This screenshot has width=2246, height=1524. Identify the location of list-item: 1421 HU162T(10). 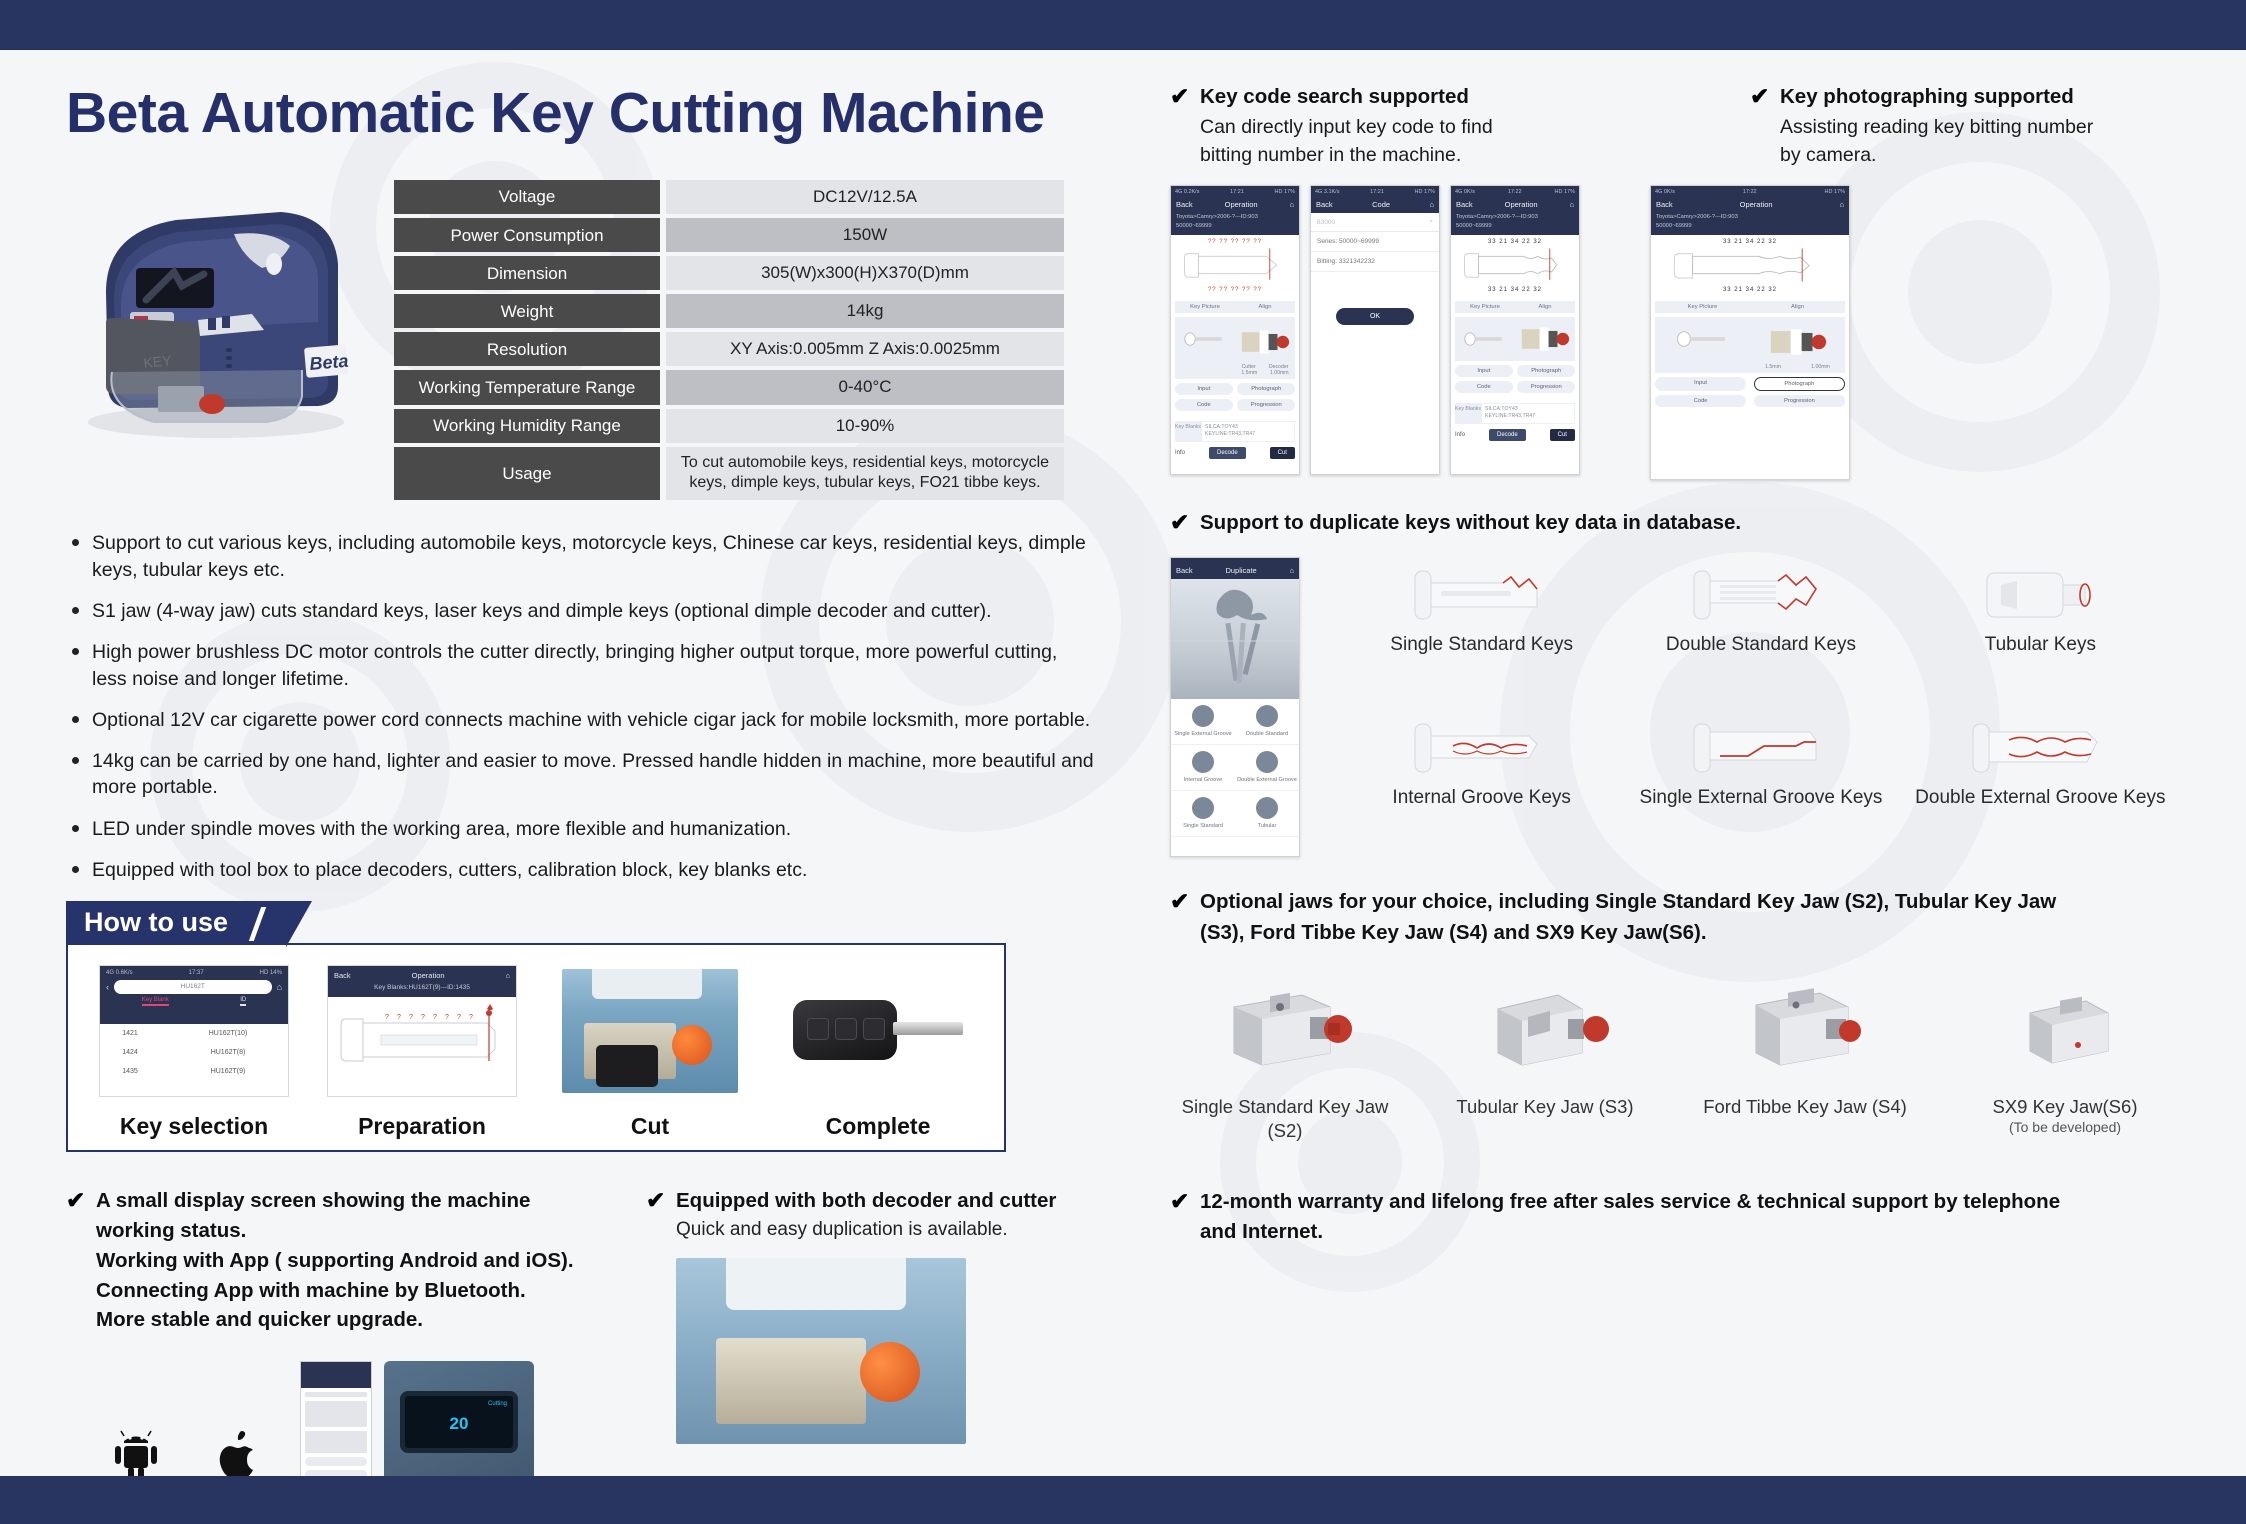
(194, 1033).